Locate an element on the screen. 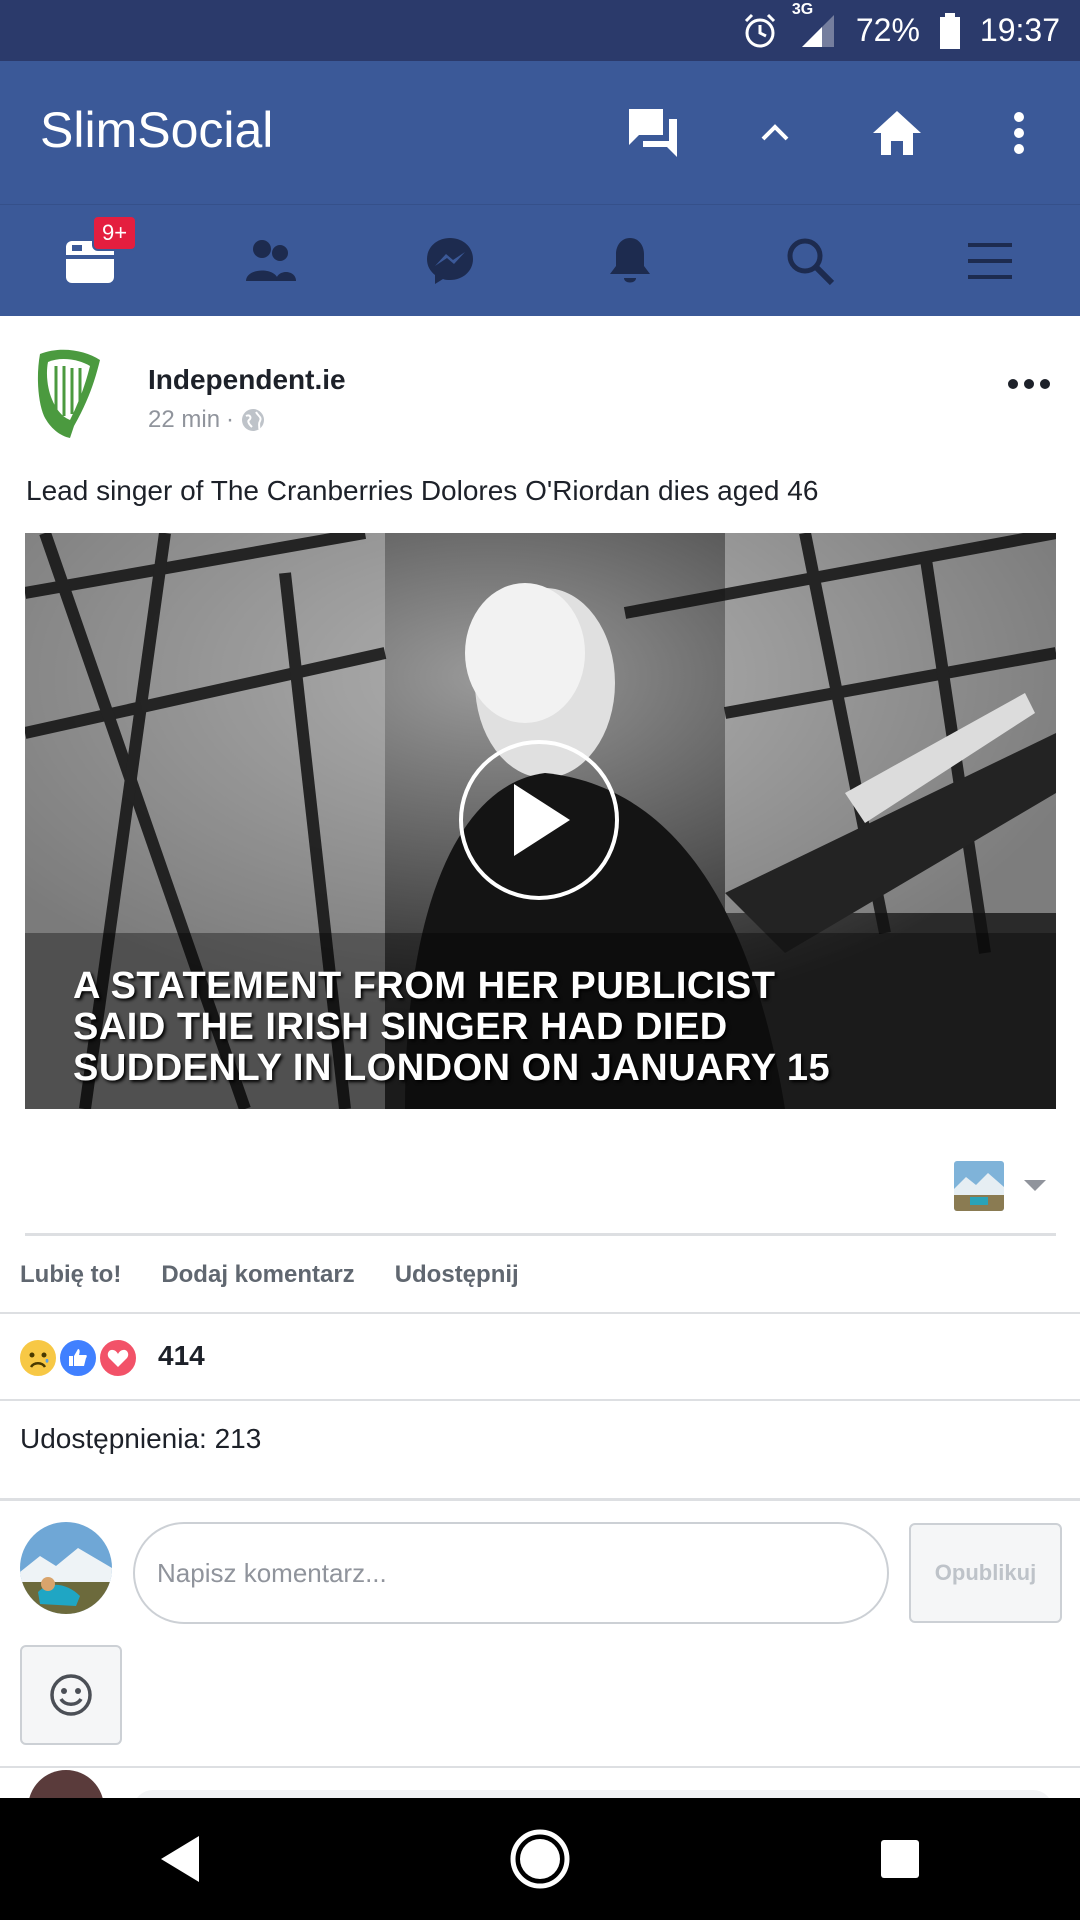  identity-thumbnail is located at coordinates (979, 1186).